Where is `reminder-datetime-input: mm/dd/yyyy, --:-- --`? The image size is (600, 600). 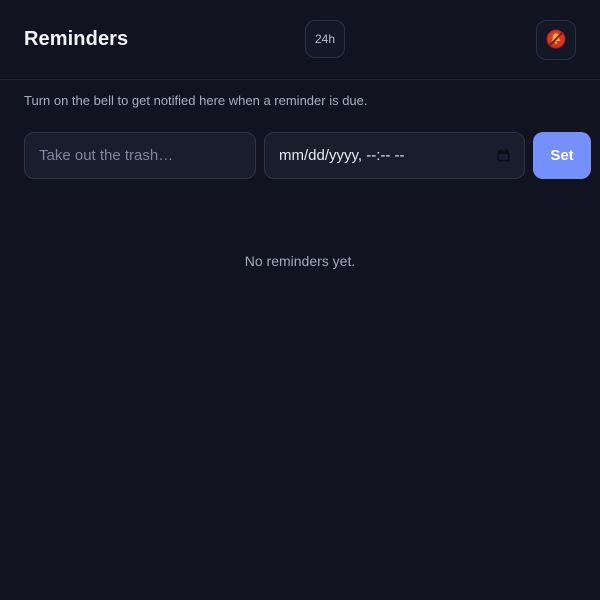 reminder-datetime-input: mm/dd/yyyy, --:-- -- is located at coordinates (394, 155).